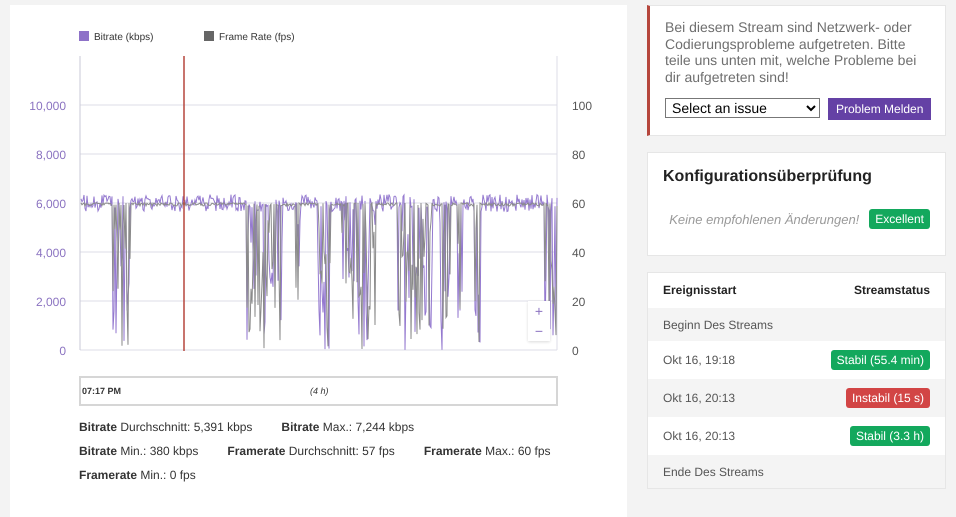  Describe the element at coordinates (880, 360) in the screenshot. I see `status-badge: Stabil (55.4 min)` at that location.